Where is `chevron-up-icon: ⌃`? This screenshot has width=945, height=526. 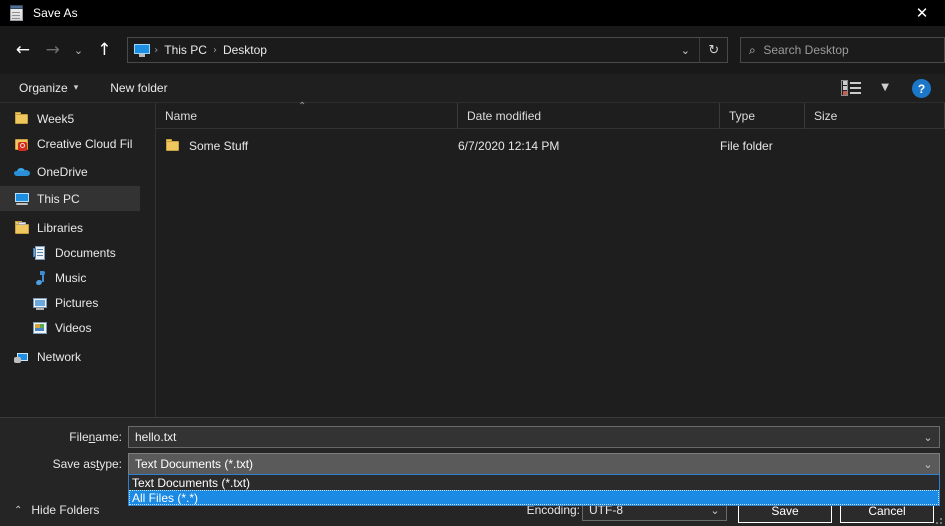
chevron-up-icon: ⌃ is located at coordinates (18, 510).